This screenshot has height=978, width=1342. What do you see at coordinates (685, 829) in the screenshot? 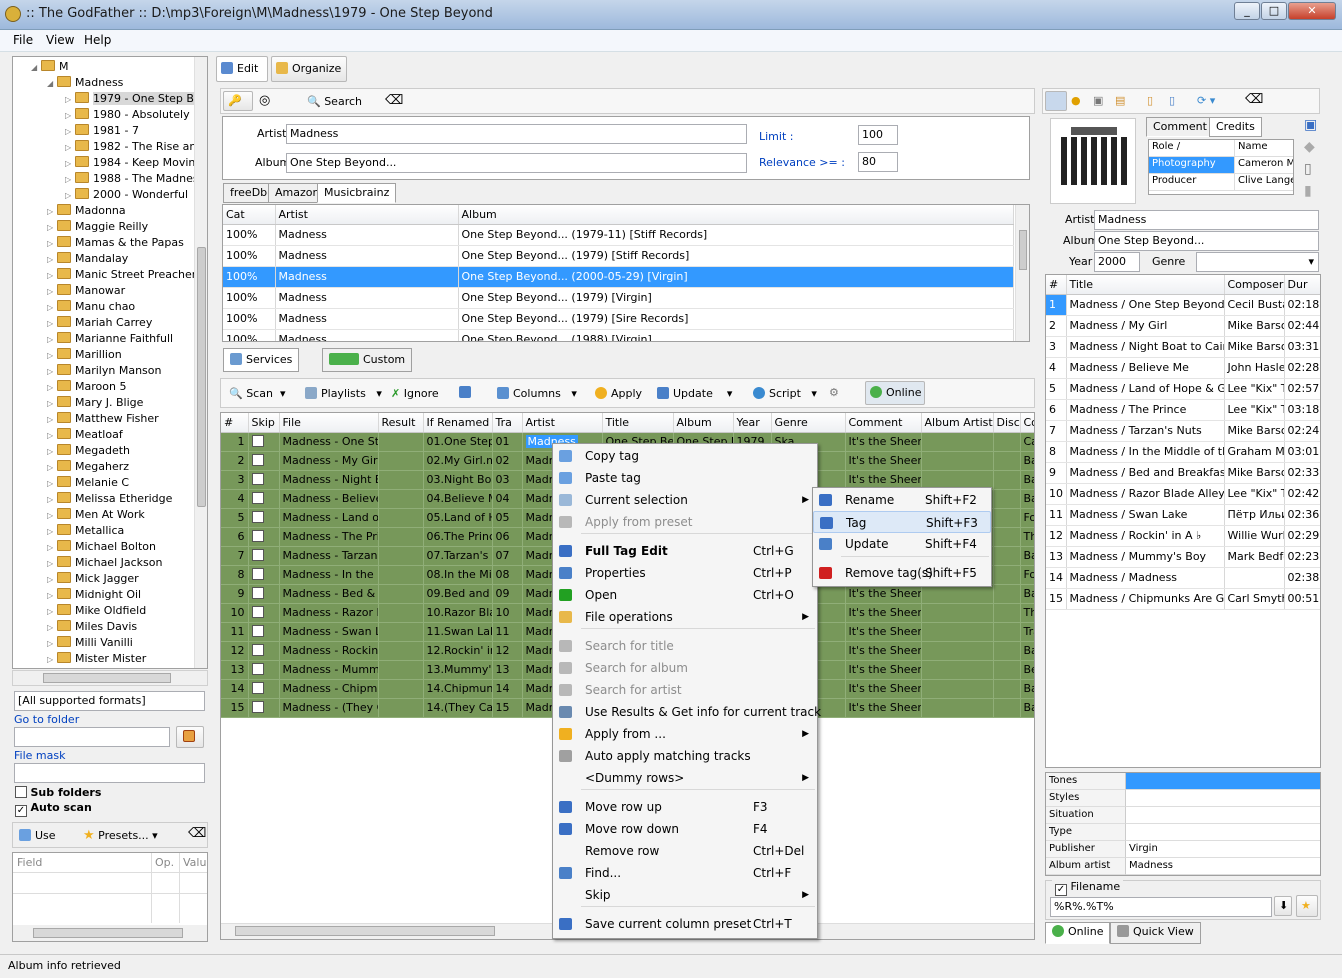
I see `context-menu-item: Move row down F4` at bounding box center [685, 829].